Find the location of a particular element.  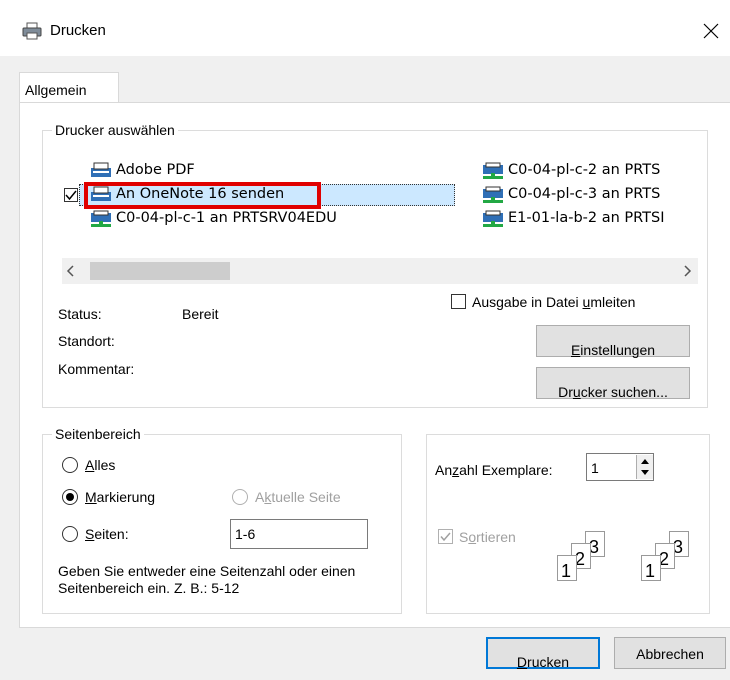

printer-name: C0-04-pl-c-3 an PRTS is located at coordinates (584, 194).